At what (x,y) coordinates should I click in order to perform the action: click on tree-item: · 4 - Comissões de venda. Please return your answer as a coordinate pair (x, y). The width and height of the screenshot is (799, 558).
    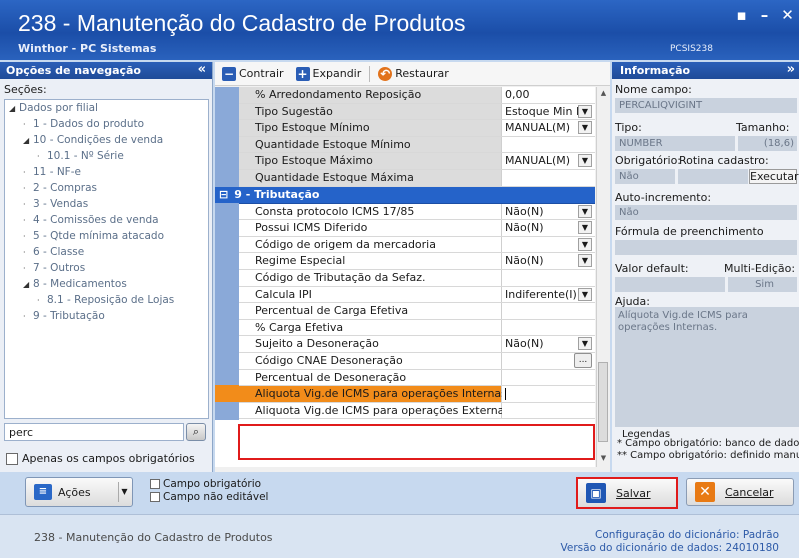
    Looking at the image, I should click on (106, 220).